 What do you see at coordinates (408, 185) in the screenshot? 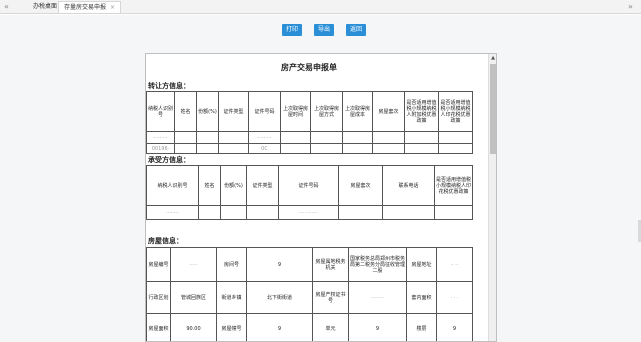
I see `table-header: 联系电话` at bounding box center [408, 185].